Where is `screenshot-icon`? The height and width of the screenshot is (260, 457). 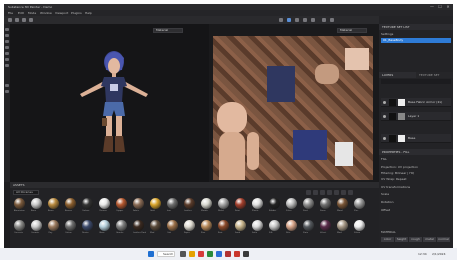 screenshot-icon is located at coordinates (324, 20).